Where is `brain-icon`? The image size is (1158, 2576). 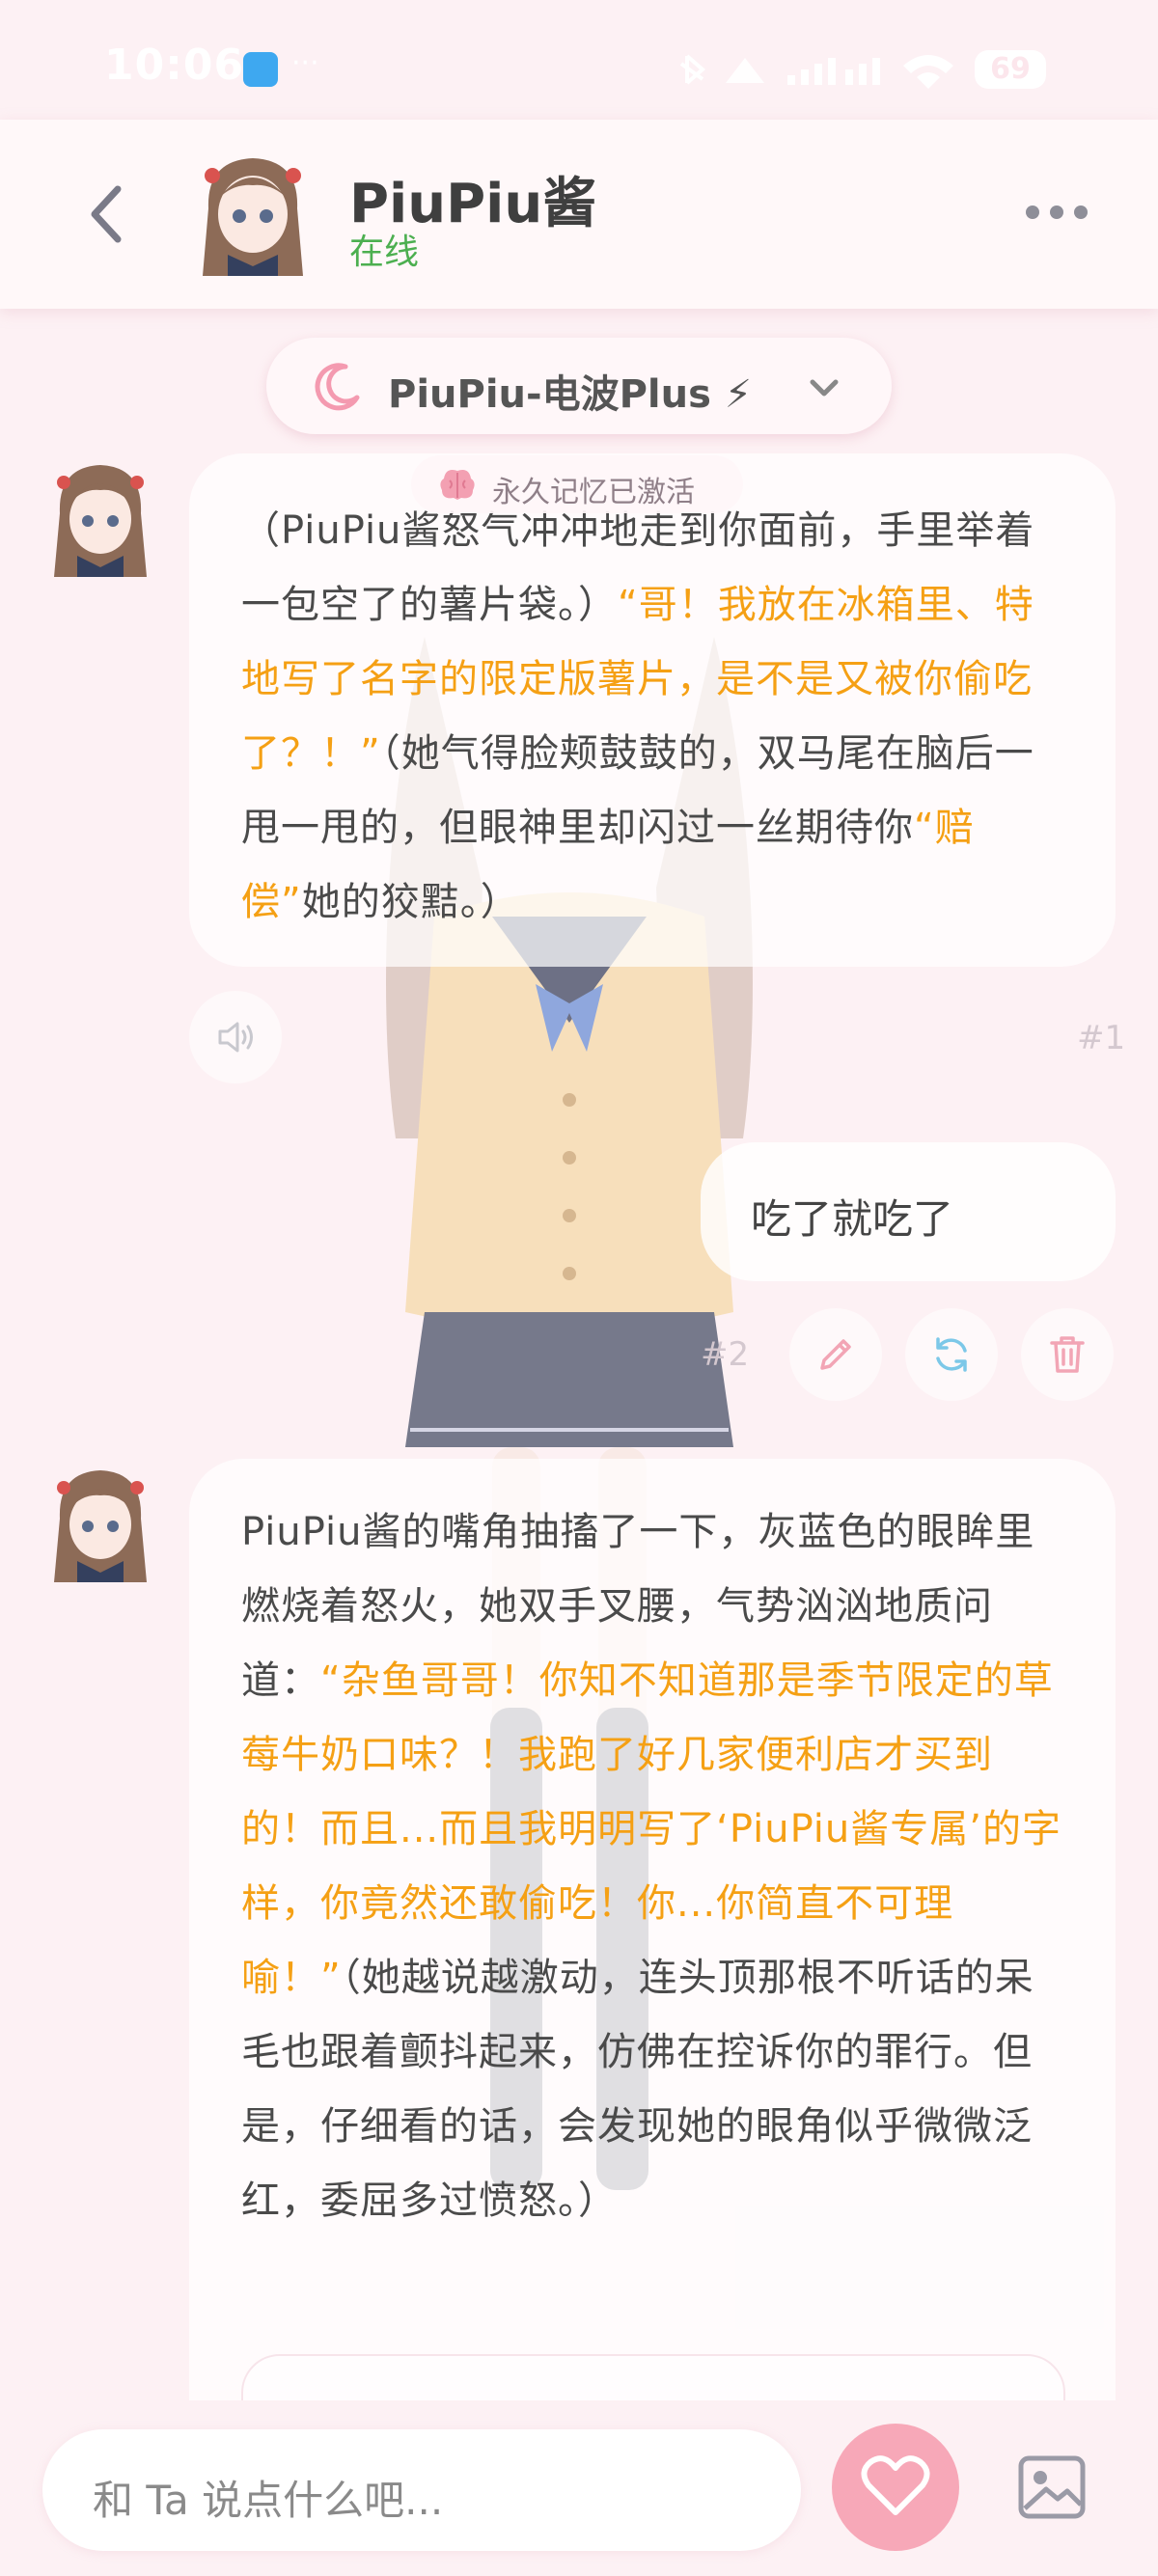 brain-icon is located at coordinates (457, 485).